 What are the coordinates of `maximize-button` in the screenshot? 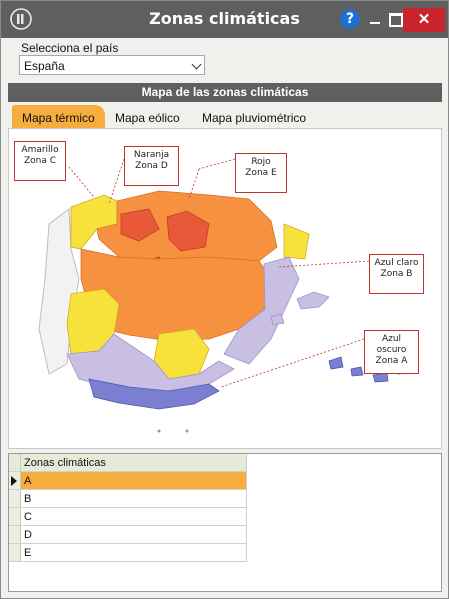 It's located at (395, 19).